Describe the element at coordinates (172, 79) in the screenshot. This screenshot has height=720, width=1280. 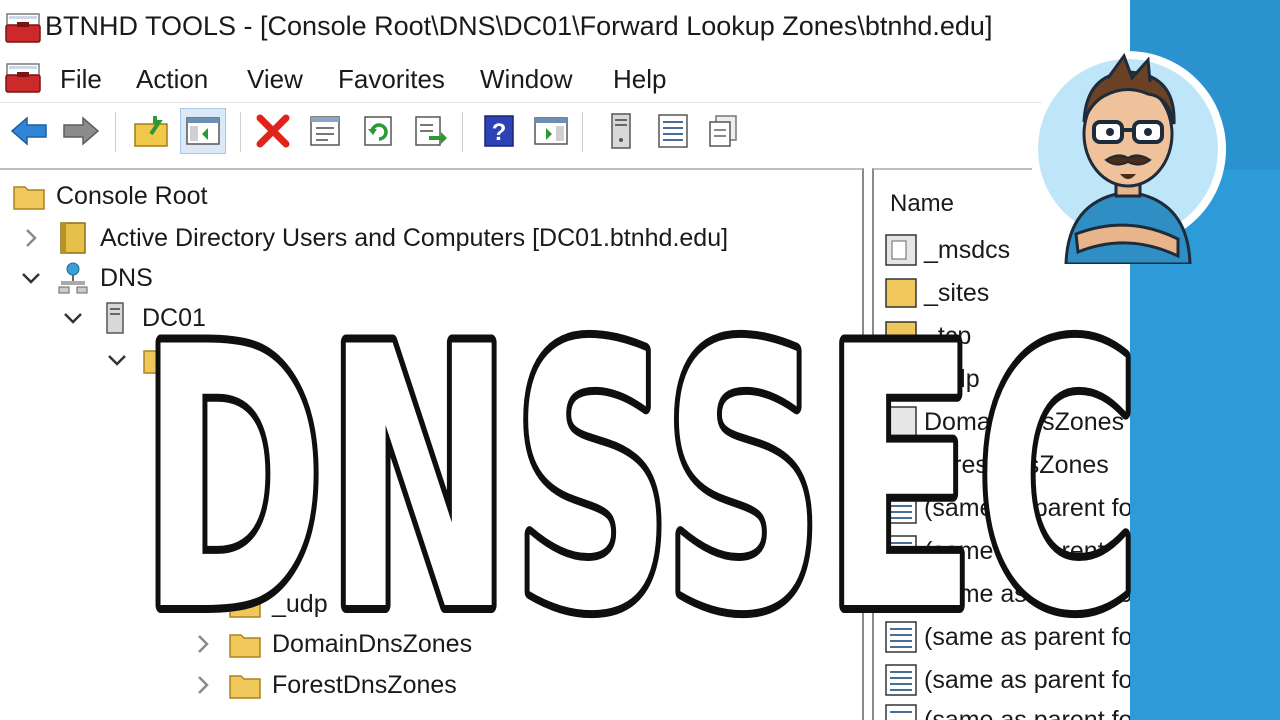
I see `menu-action: Action` at that location.